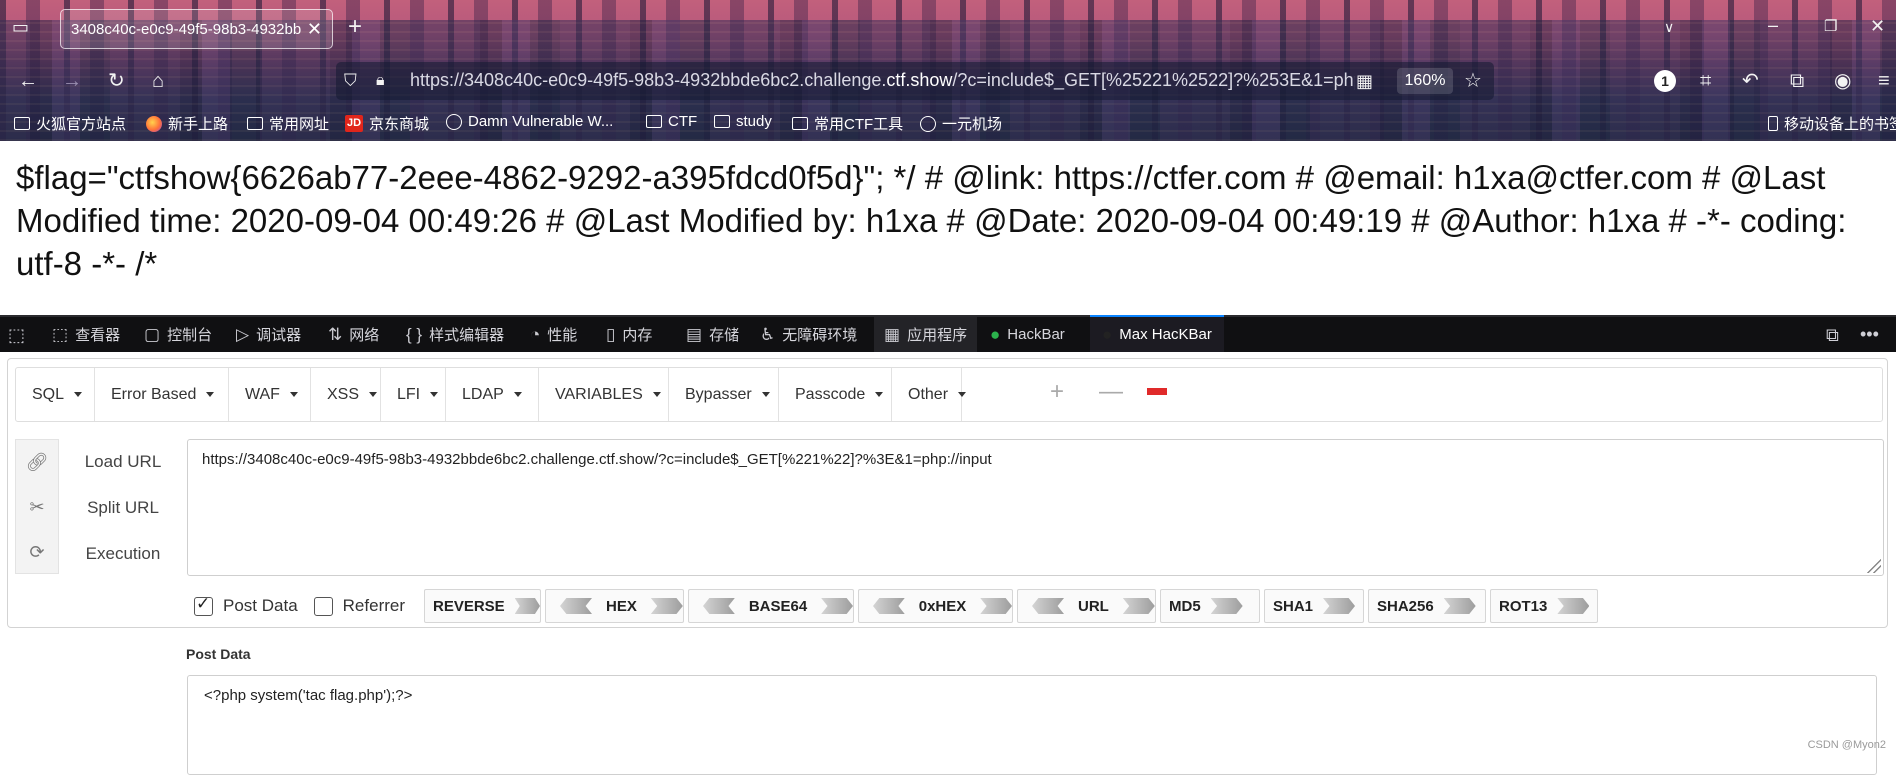  Describe the element at coordinates (55, 394) in the screenshot. I see `menu-sql: SQL` at that location.